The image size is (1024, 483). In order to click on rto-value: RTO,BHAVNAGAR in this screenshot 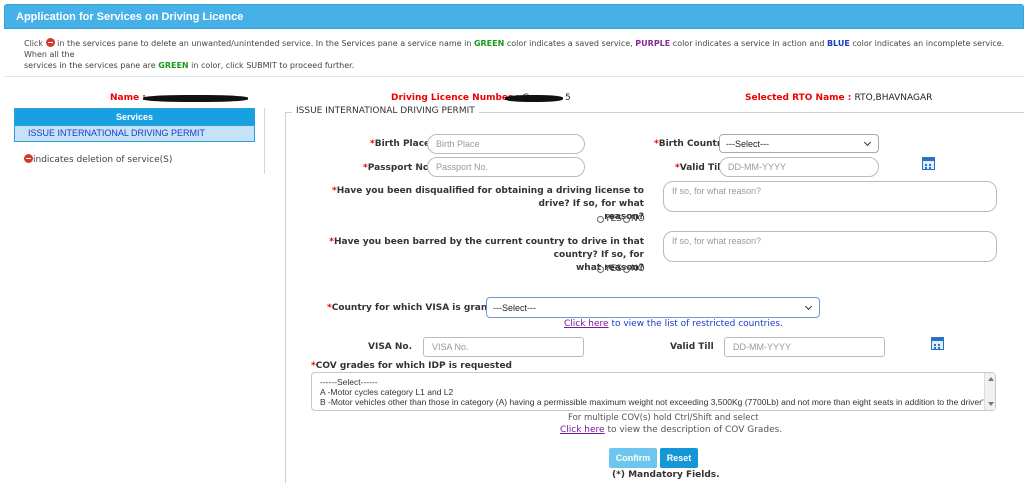, I will do `click(893, 98)`.